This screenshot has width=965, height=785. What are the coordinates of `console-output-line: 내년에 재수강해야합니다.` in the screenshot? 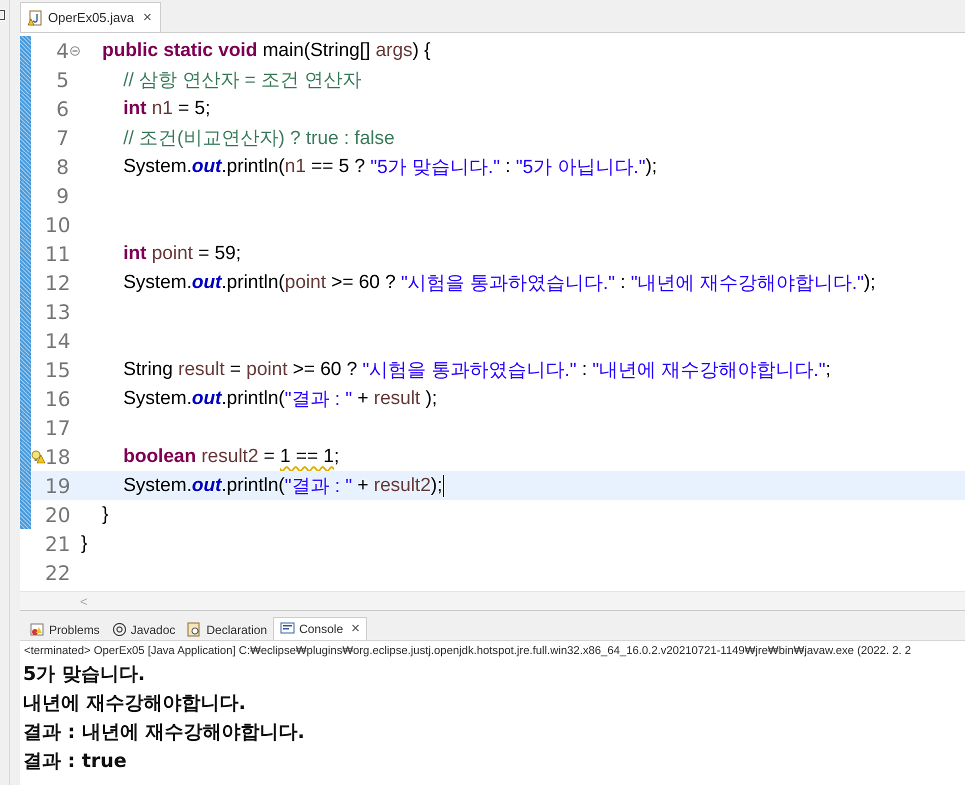 It's located at (135, 703).